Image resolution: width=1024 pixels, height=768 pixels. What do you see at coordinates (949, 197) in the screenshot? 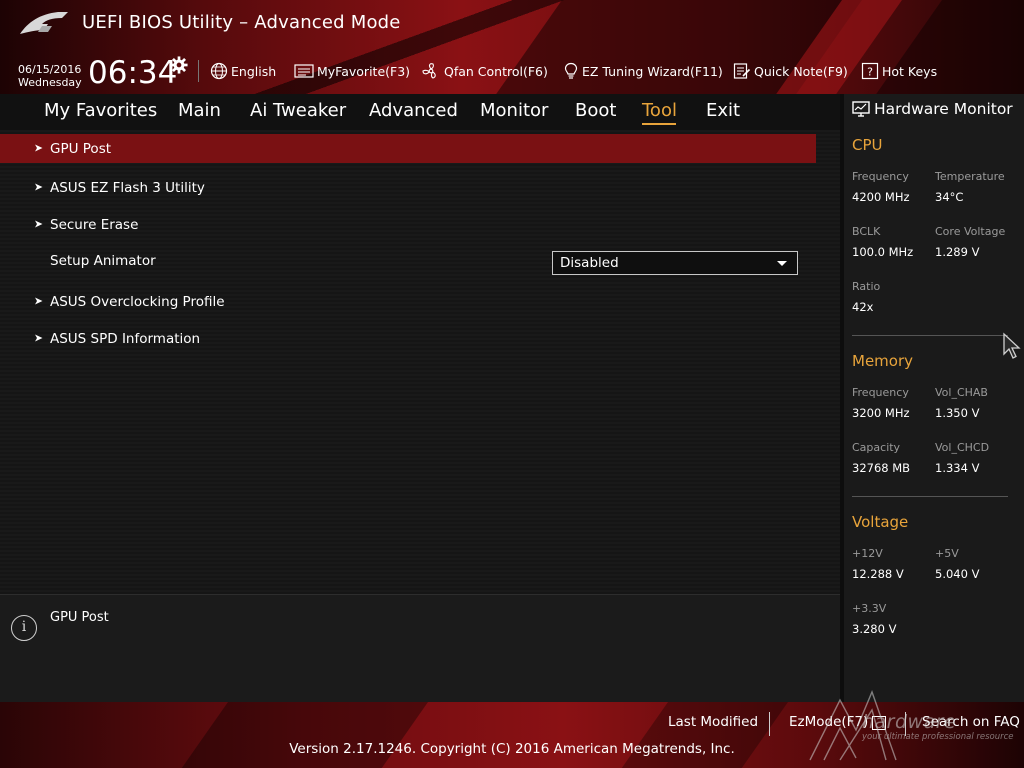
I see `cpu-temperature-value: 34°C` at bounding box center [949, 197].